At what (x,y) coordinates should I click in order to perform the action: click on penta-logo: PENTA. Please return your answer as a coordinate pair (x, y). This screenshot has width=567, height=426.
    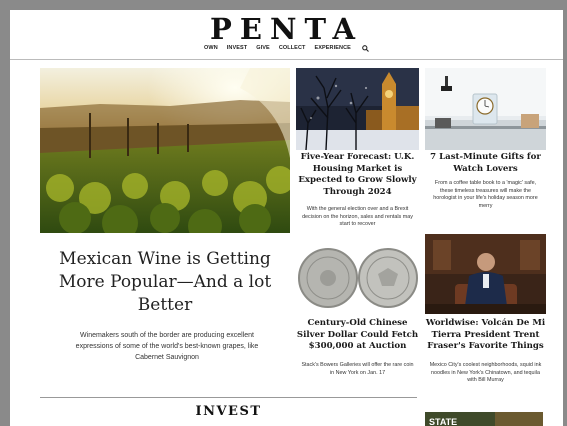
    Looking at the image, I should click on (286, 29).